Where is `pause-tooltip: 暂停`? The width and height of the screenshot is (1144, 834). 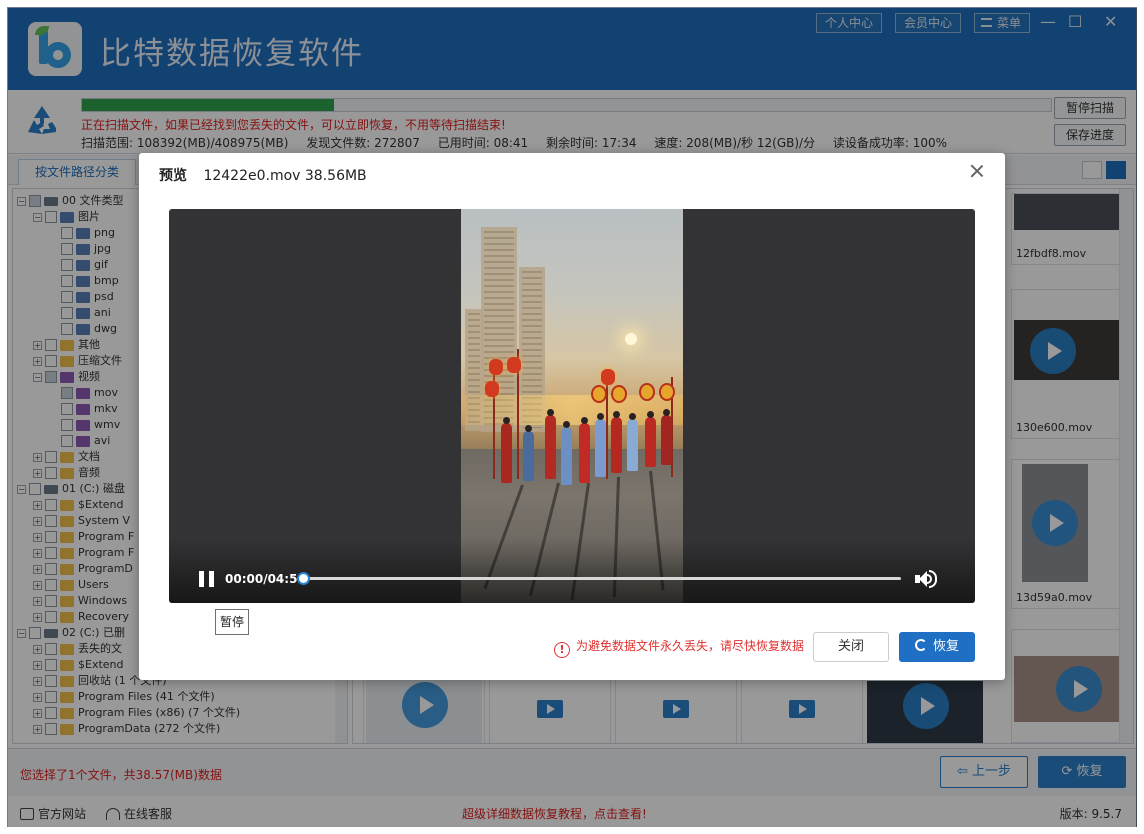
pause-tooltip: 暂停 is located at coordinates (232, 622).